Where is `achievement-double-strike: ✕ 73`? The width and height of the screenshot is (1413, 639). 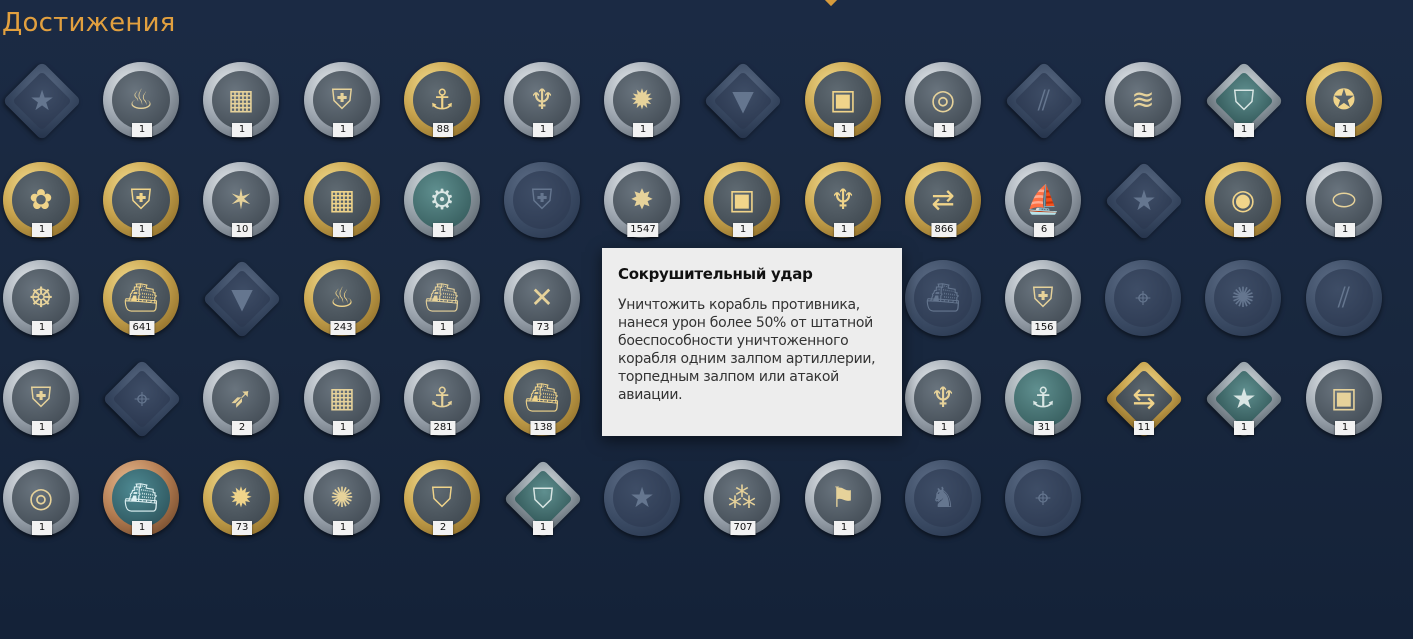 achievement-double-strike: ✕ 73 is located at coordinates (543, 299).